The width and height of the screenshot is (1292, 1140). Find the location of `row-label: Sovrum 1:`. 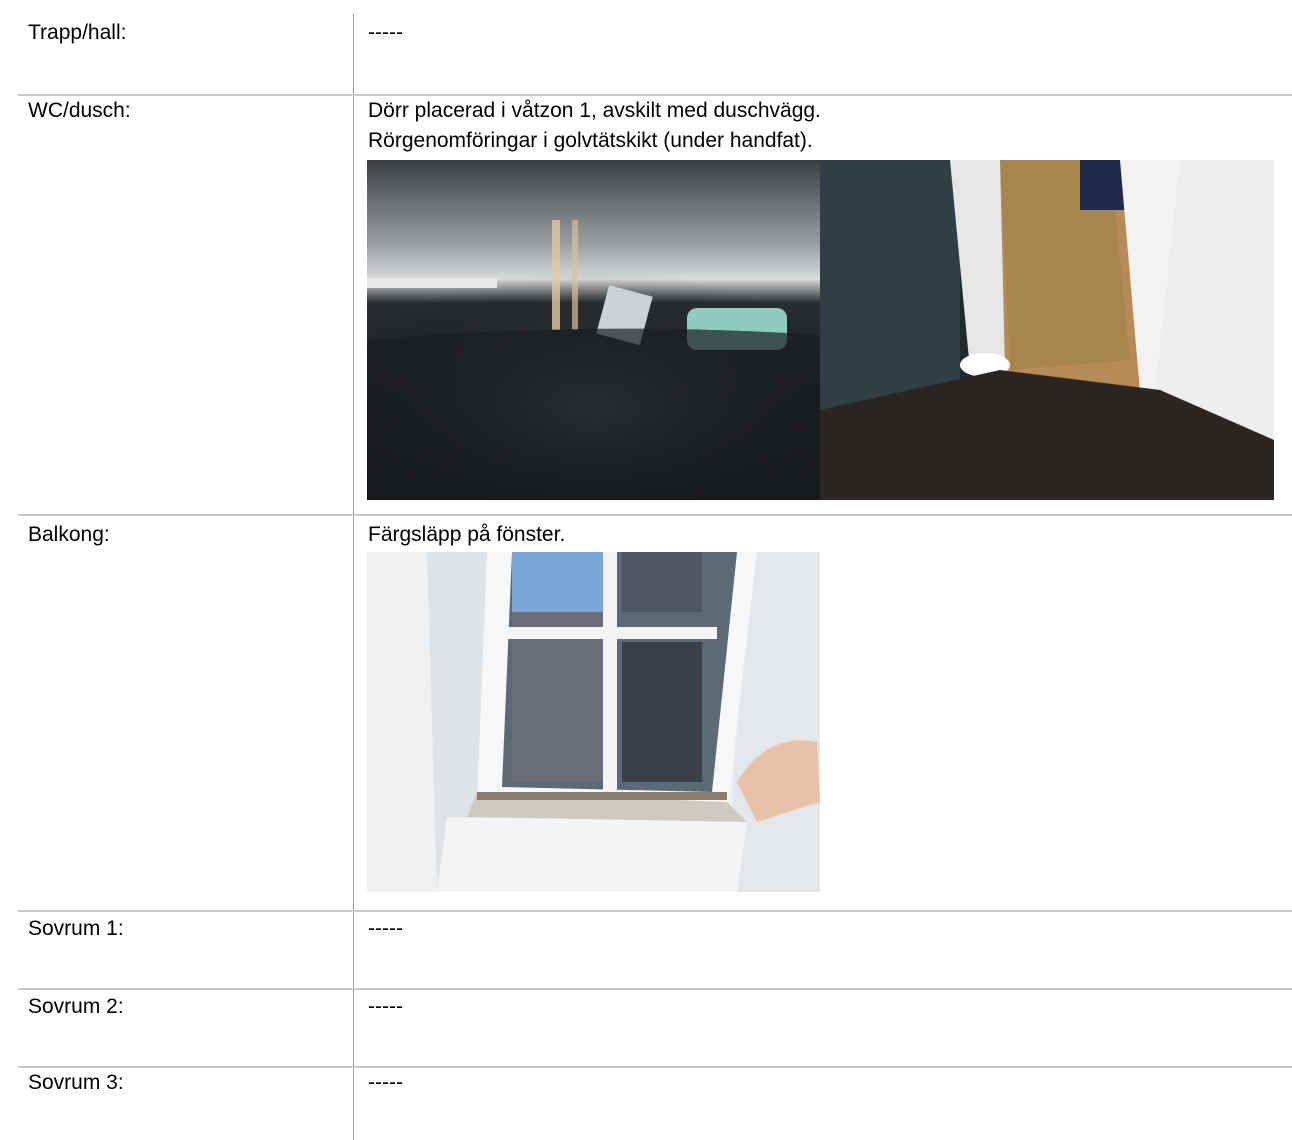

row-label: Sovrum 1: is located at coordinates (76, 928).